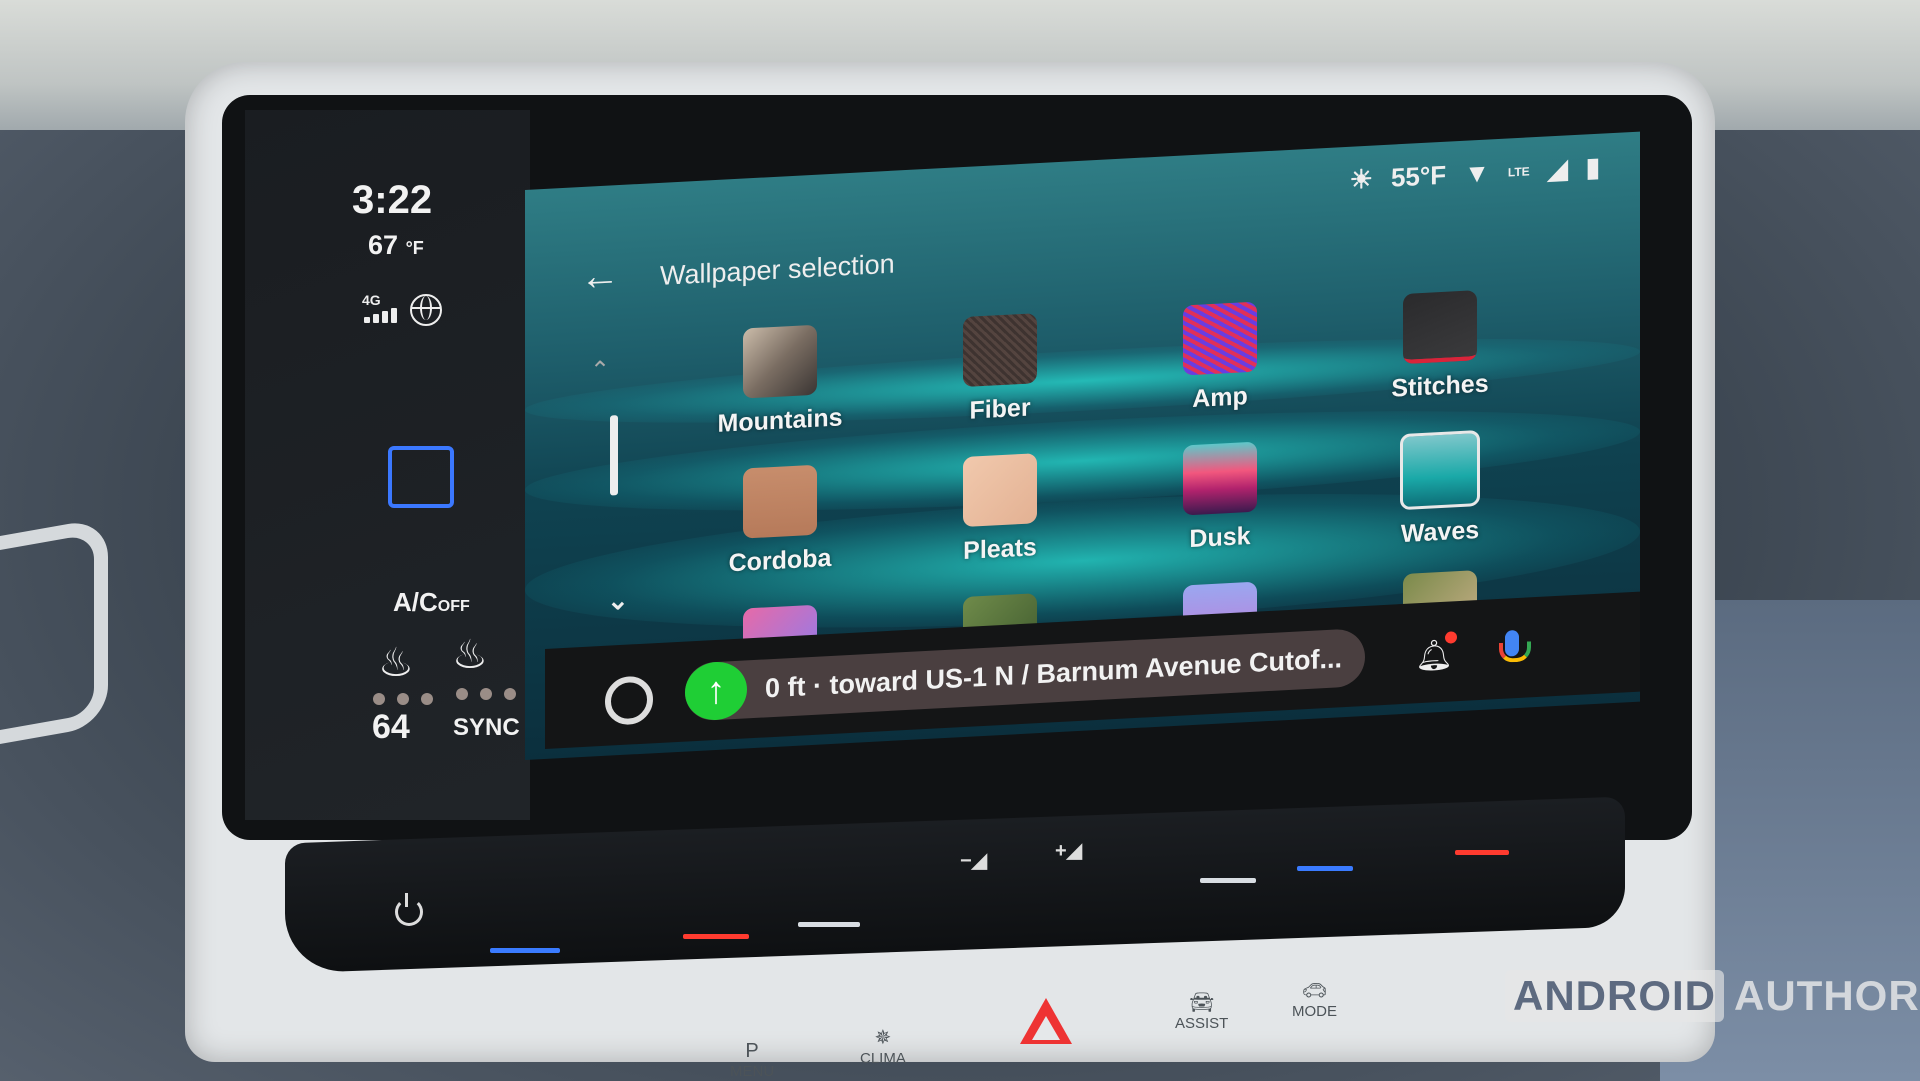 Image resolution: width=1920 pixels, height=1081 pixels. Describe the element at coordinates (780, 420) in the screenshot. I see `wallpaper-label: Mountains` at that location.